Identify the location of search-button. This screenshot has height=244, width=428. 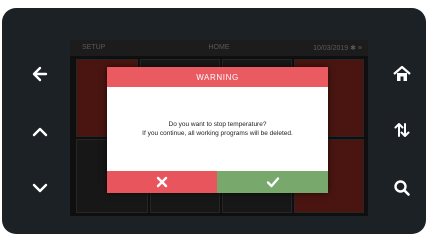
(402, 188).